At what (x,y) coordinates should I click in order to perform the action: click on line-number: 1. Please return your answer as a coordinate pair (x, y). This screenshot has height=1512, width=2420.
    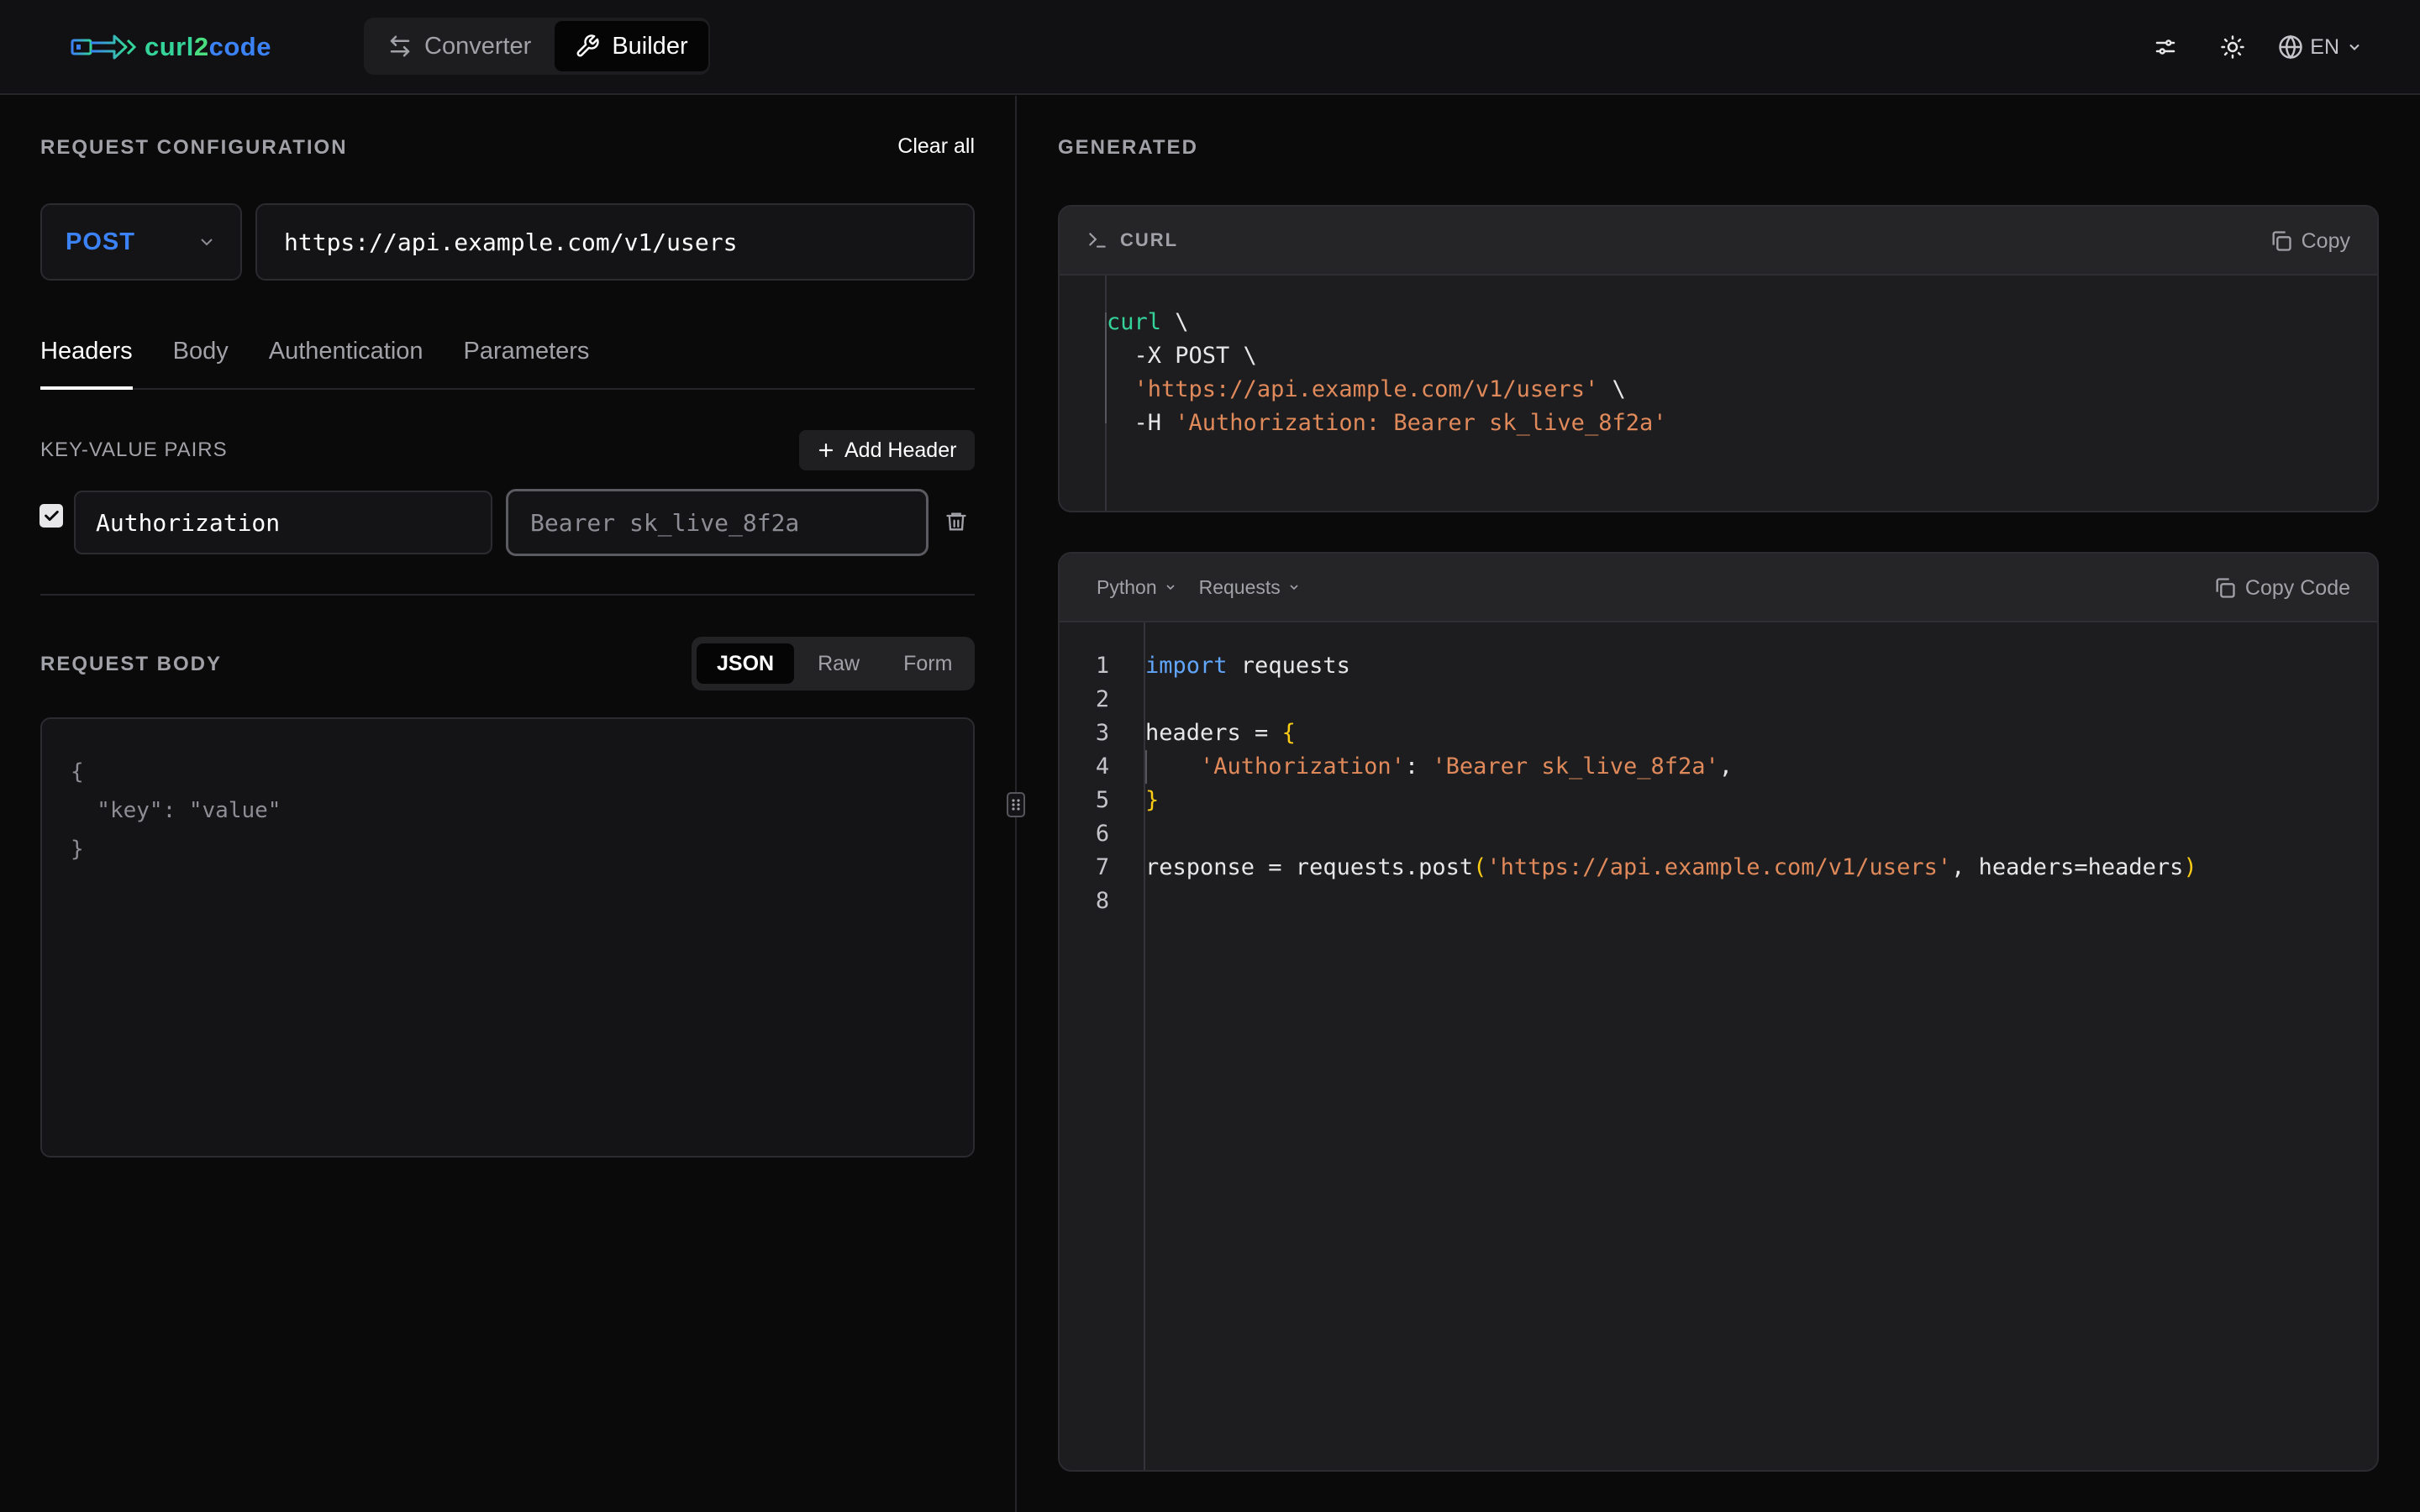
    Looking at the image, I should click on (1103, 666).